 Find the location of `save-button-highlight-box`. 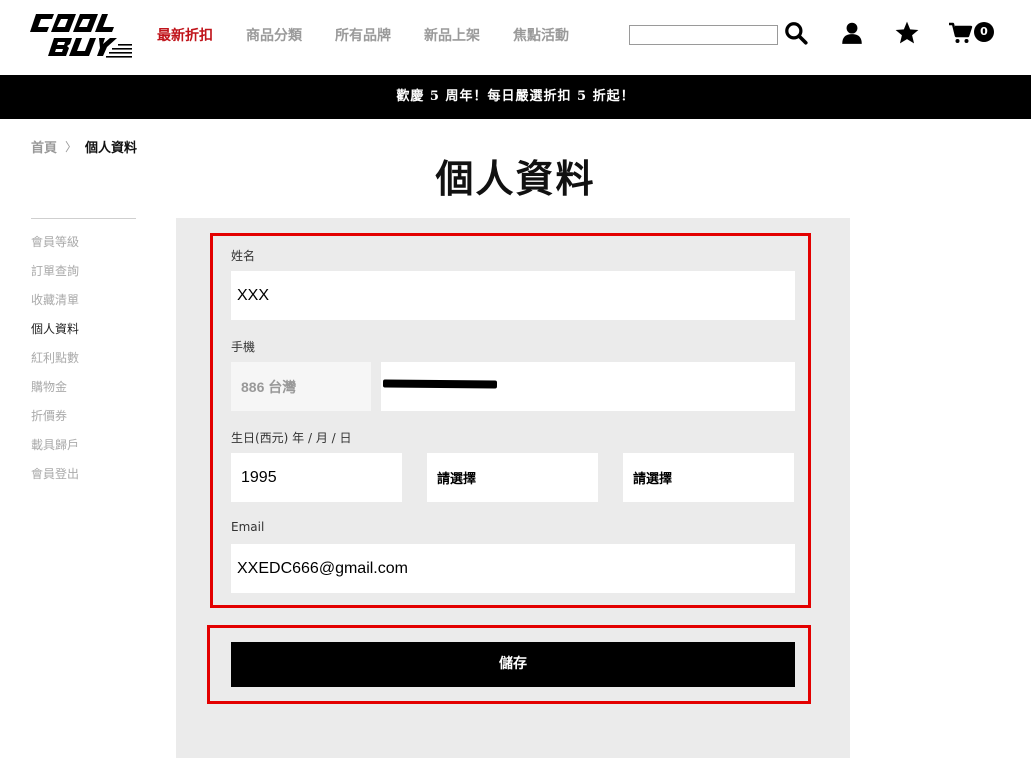

save-button-highlight-box is located at coordinates (509, 664).